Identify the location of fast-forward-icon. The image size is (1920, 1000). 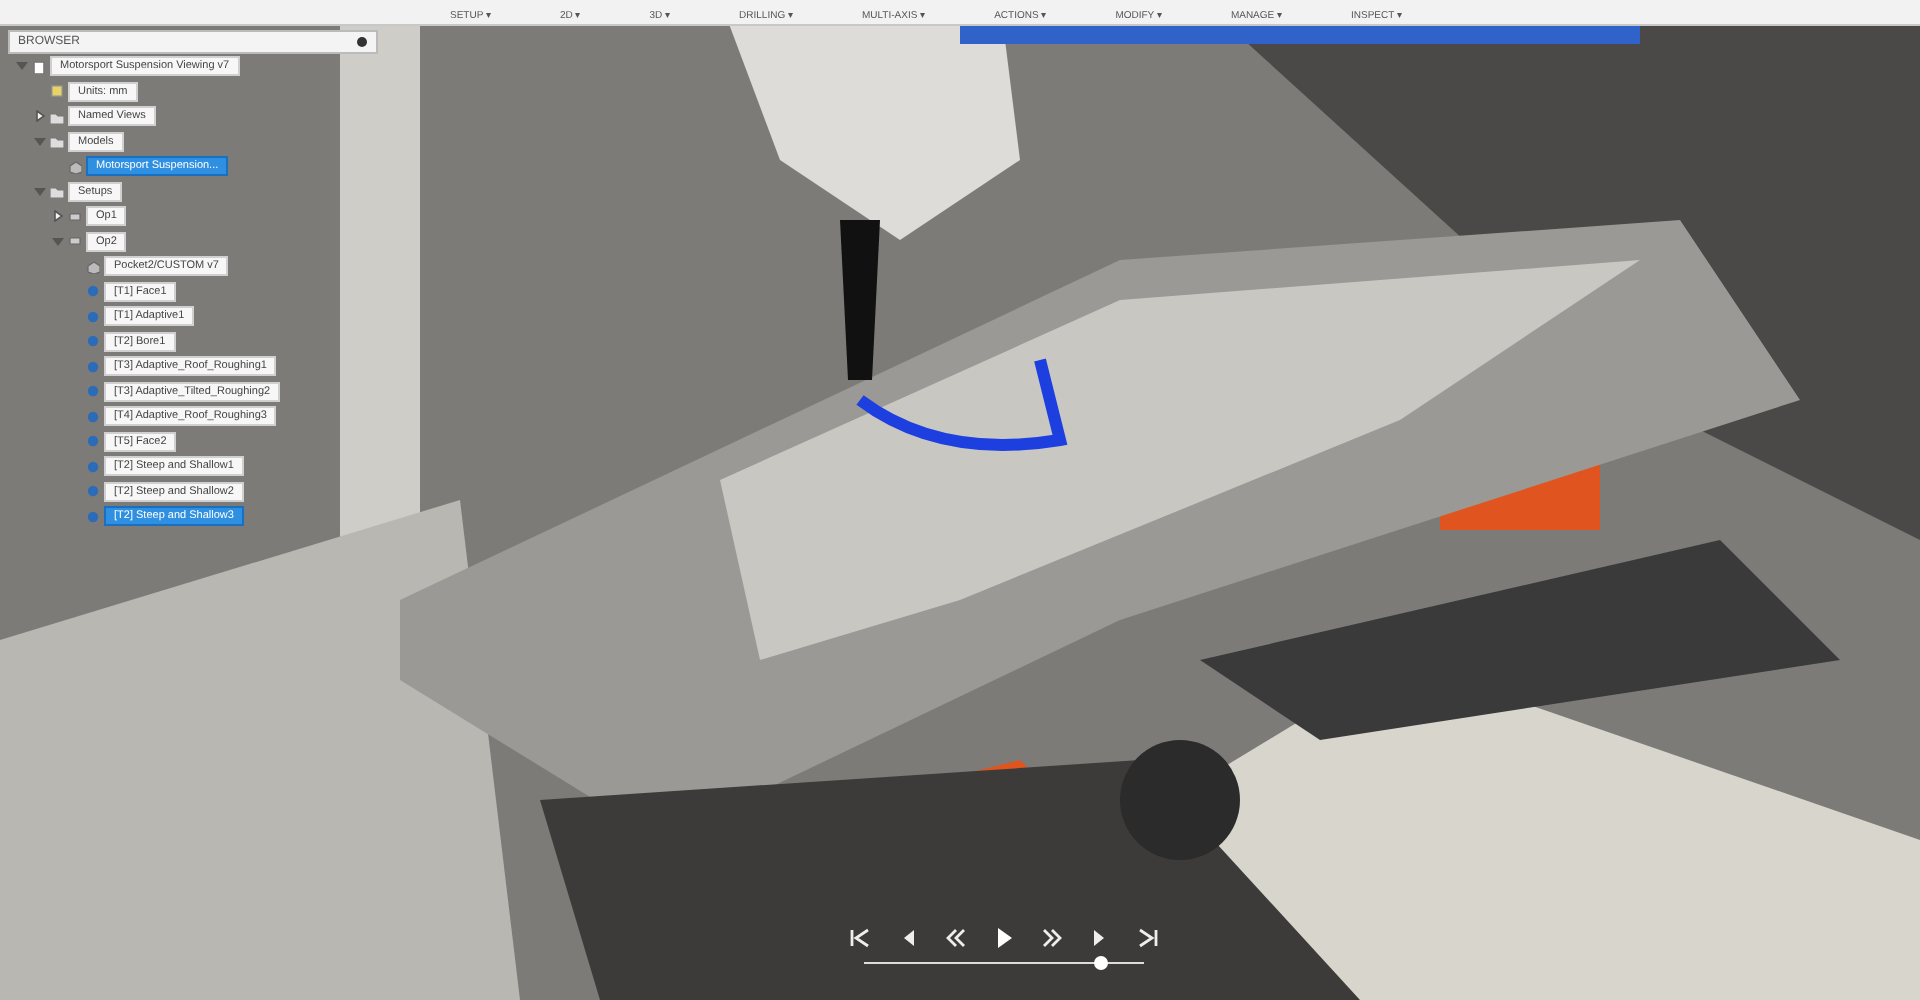
(1052, 938).